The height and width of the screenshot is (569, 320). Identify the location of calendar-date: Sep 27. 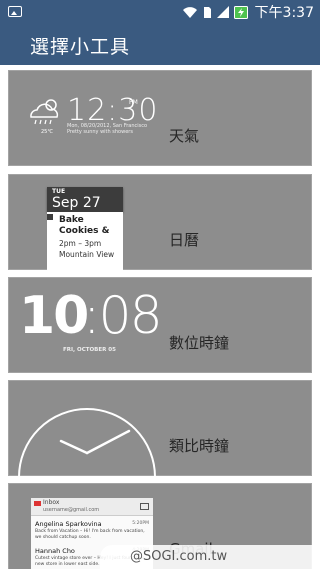
(76, 203).